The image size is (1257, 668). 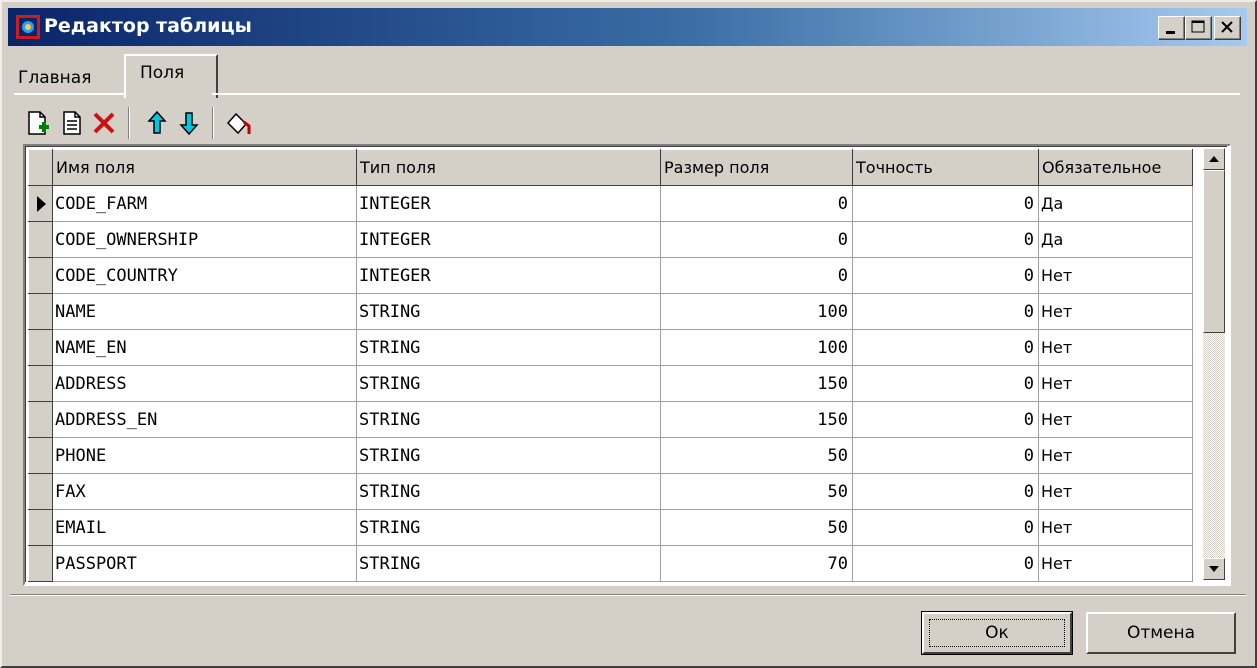 I want to click on maximize-button, so click(x=1198, y=28).